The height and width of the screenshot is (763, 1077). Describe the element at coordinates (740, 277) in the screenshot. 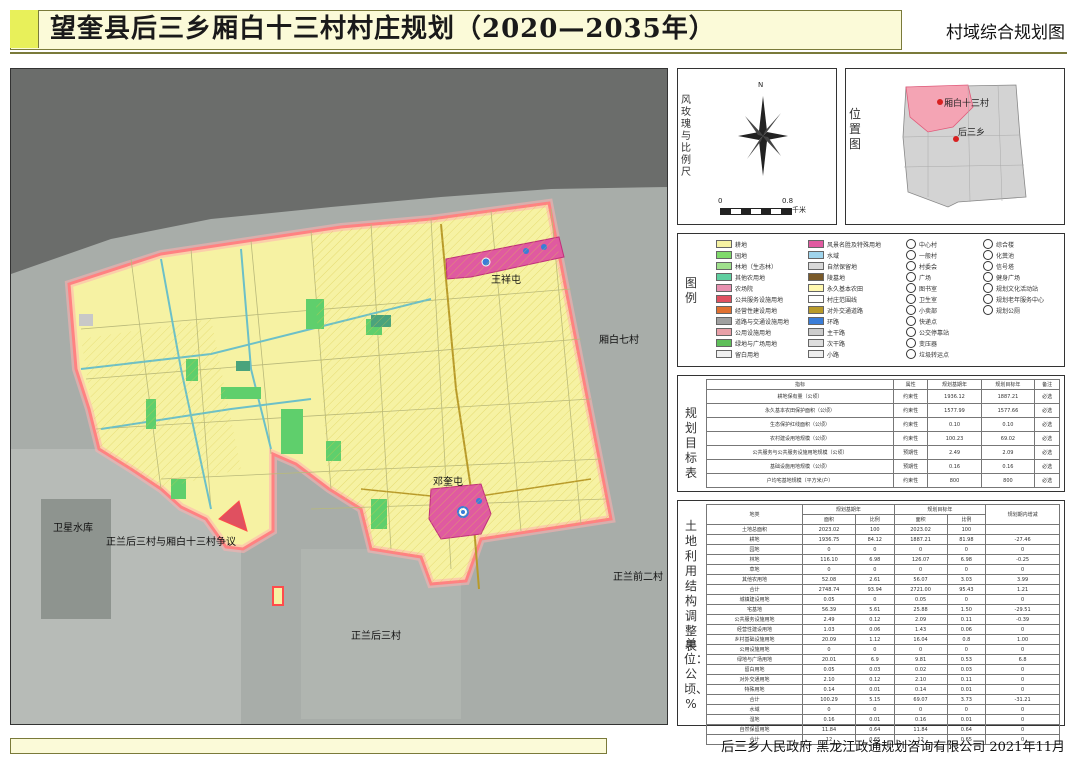

I see `legend-item: 其他农用地` at that location.